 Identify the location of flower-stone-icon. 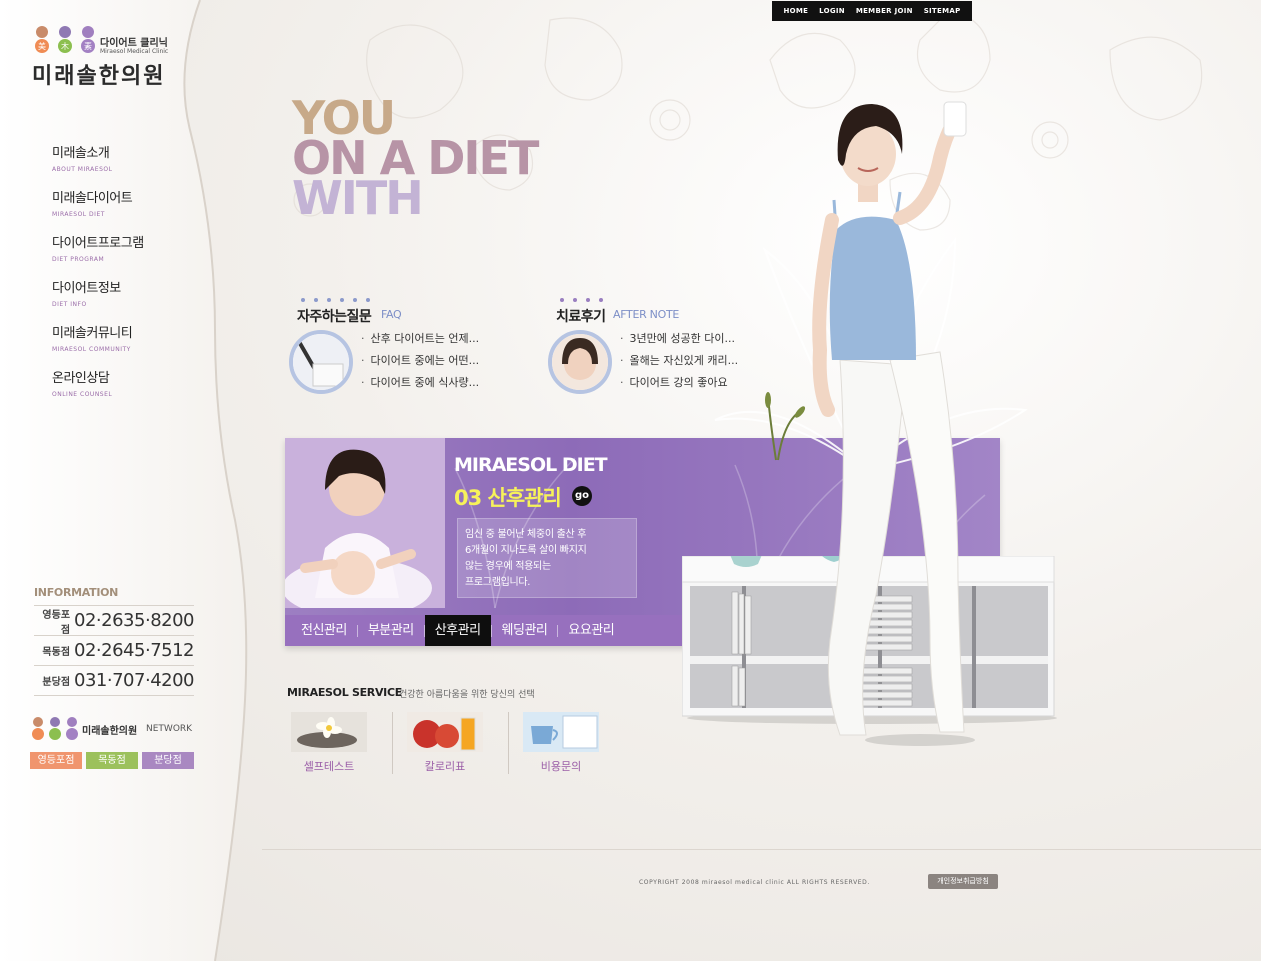
(329, 732).